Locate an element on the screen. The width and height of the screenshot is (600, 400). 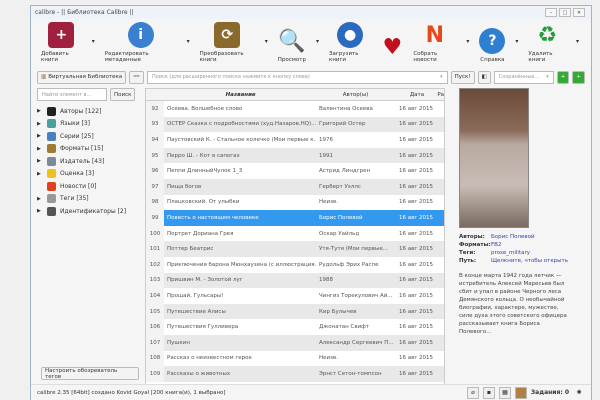
toolbar-button-convert-book: ⟳ Преобразовать книги is located at coordinates (227, 42).